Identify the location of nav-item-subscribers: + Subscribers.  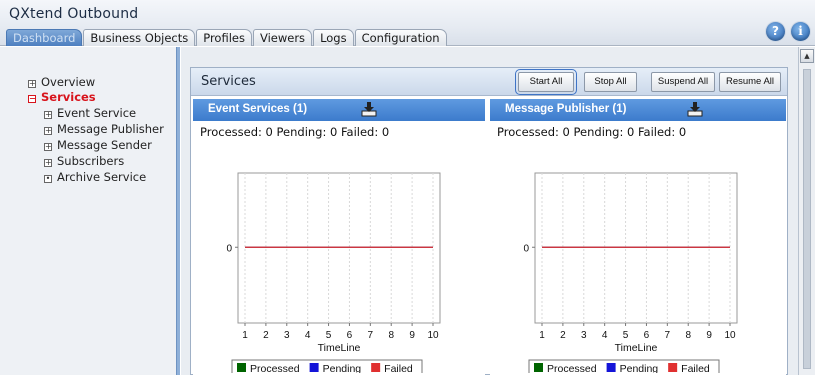
(84, 161).